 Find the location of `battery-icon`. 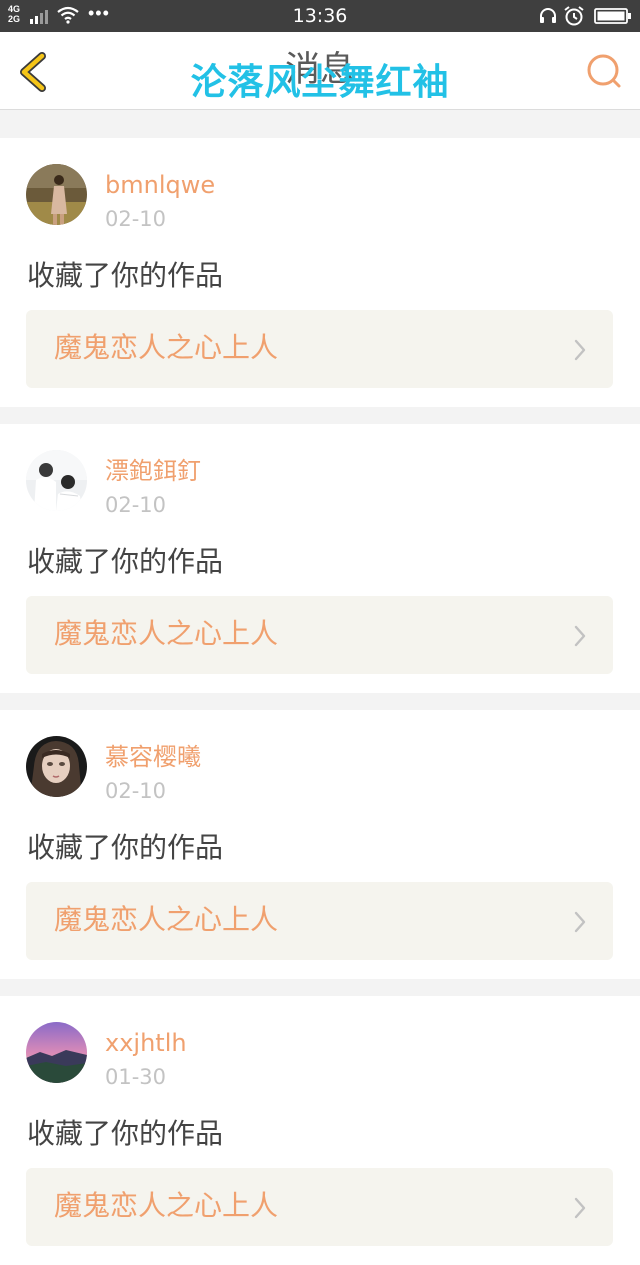

battery-icon is located at coordinates (612, 16).